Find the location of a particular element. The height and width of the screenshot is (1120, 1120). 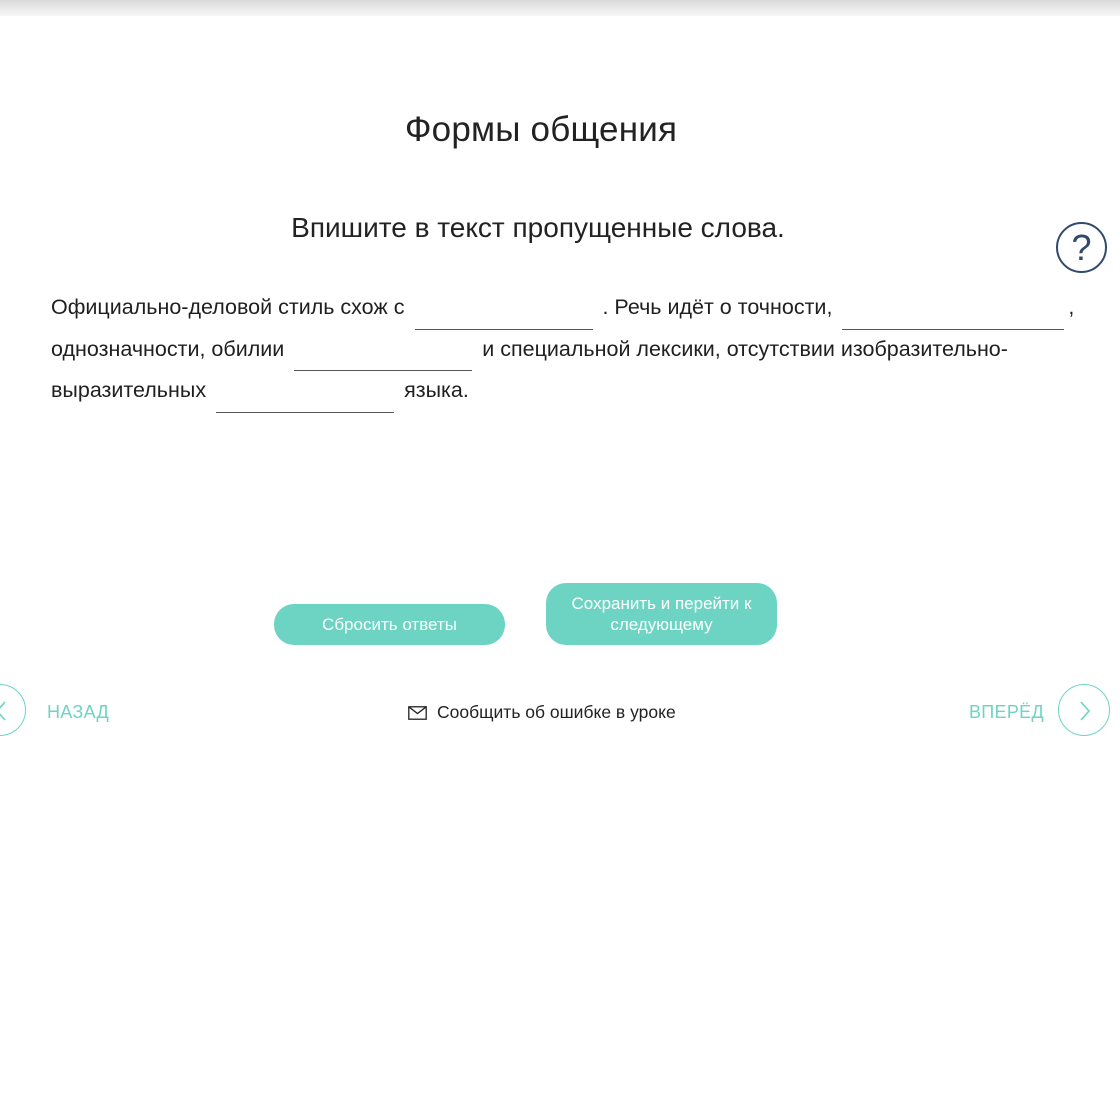

next-button is located at coordinates (1084, 710).